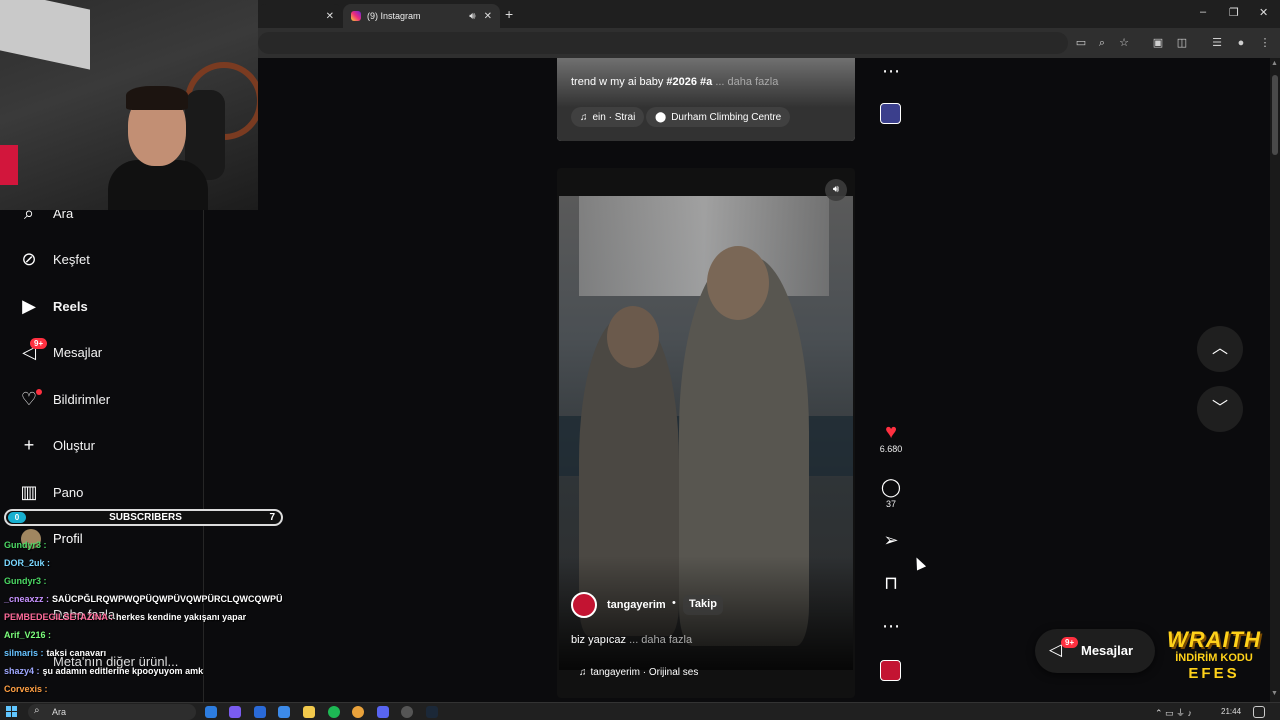 Image resolution: width=1280 pixels, height=720 pixels. Describe the element at coordinates (334, 712) in the screenshot. I see `spotify-icon` at that location.